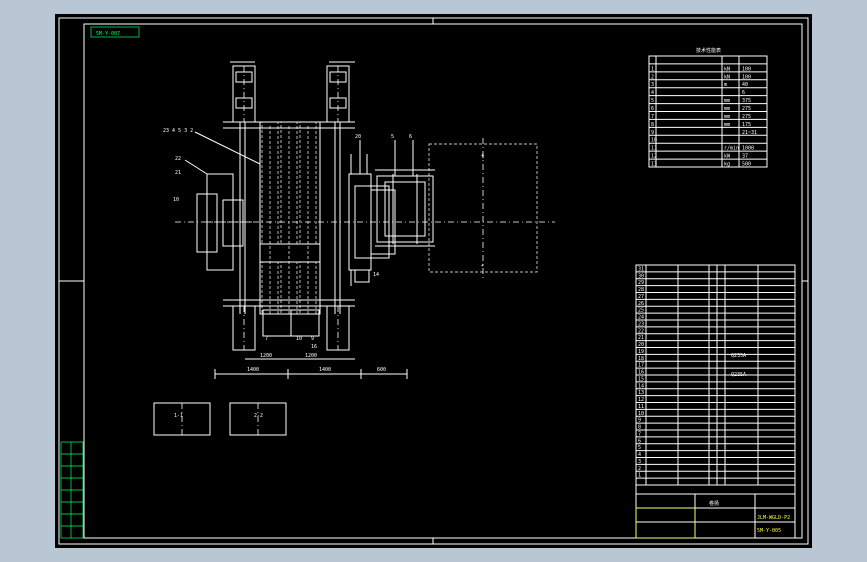 The width and height of the screenshot is (867, 562). What do you see at coordinates (258, 416) in the screenshot?
I see `section-label-2: 2-2` at bounding box center [258, 416].